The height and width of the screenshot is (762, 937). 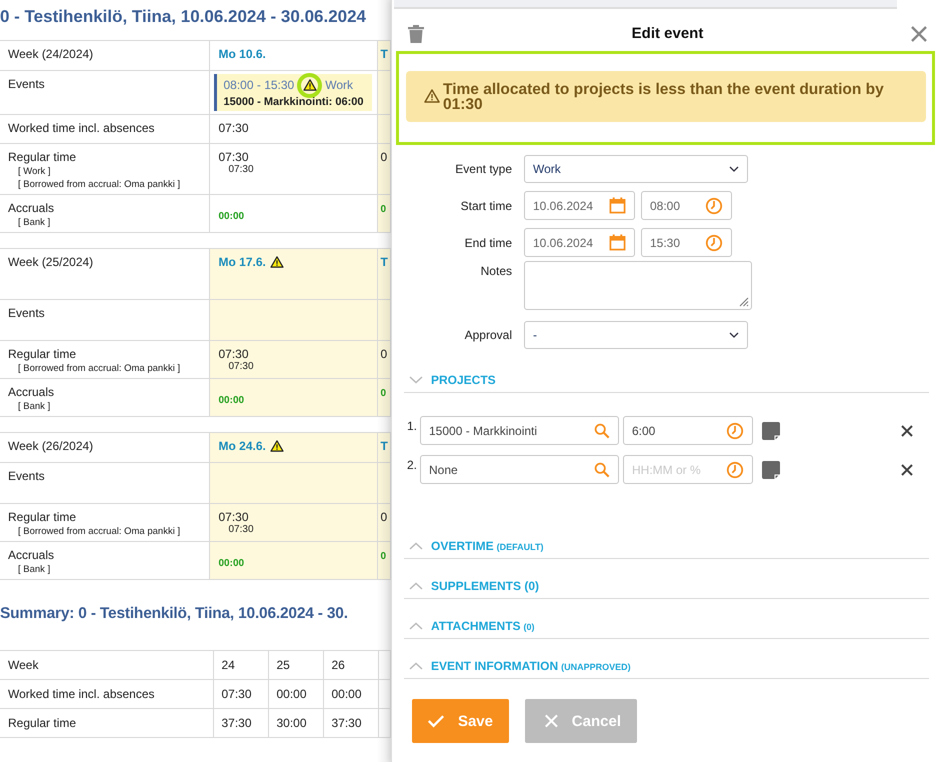 What do you see at coordinates (686, 205) in the screenshot?
I see `time-field: 08:00` at bounding box center [686, 205].